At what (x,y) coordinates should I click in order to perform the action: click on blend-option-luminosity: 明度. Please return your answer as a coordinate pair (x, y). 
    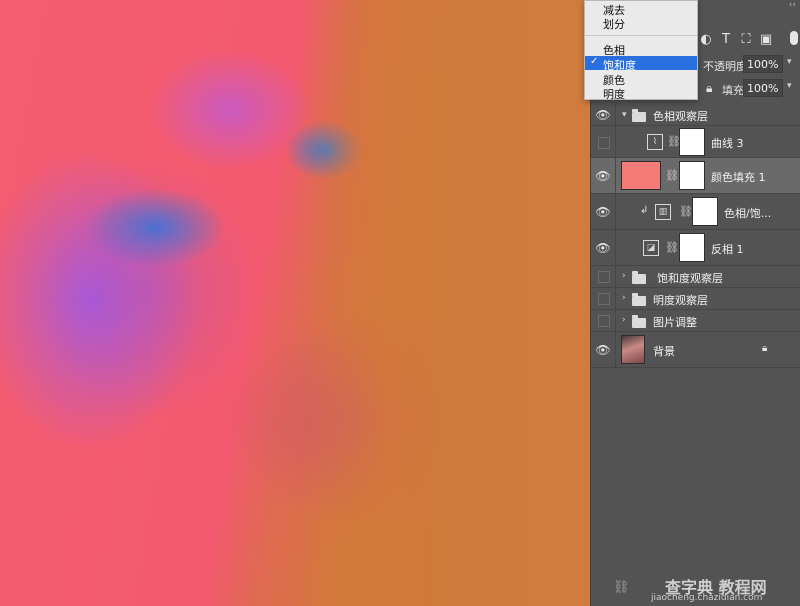
    Looking at the image, I should click on (641, 93).